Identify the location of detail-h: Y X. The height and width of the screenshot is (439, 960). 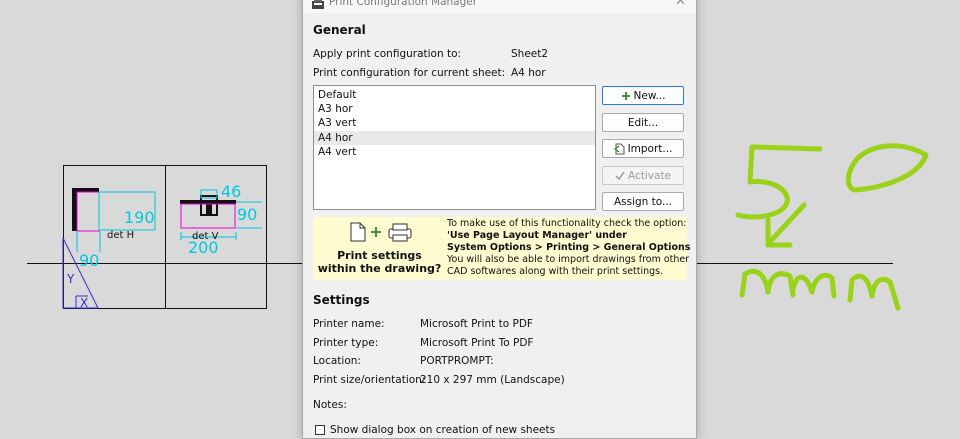
(109, 249).